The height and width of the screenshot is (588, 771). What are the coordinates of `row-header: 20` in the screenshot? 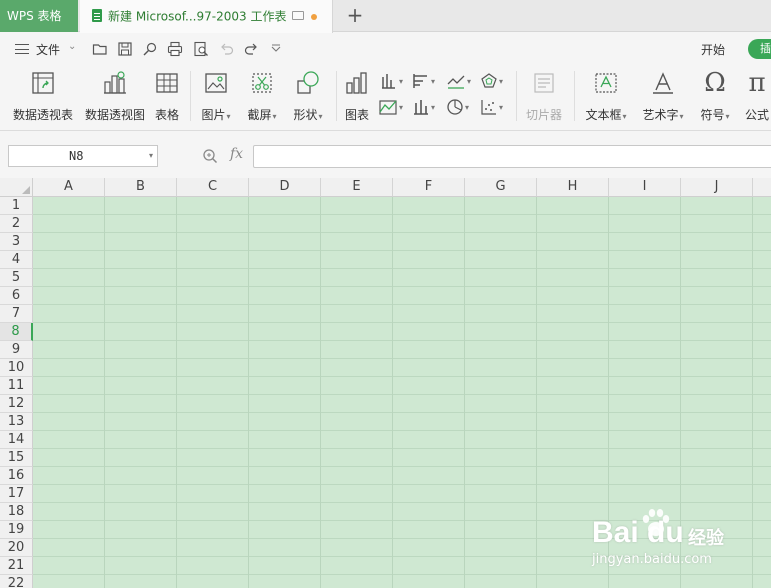 It's located at (16, 548).